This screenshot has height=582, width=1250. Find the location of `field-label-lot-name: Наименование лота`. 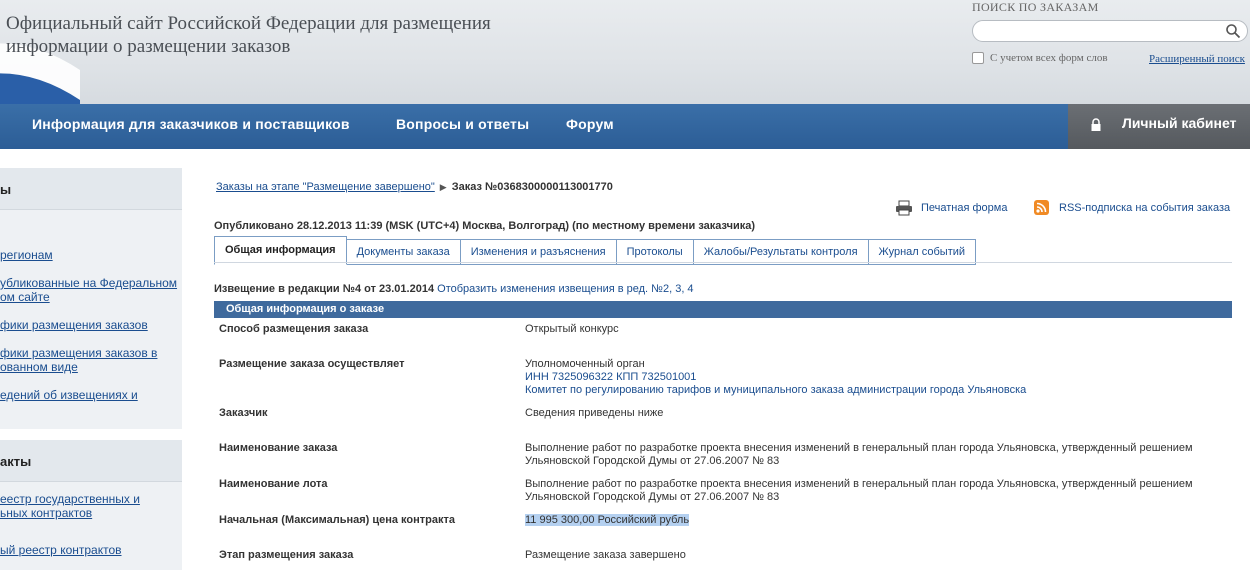

field-label-lot-name: Наименование лота is located at coordinates (273, 484).